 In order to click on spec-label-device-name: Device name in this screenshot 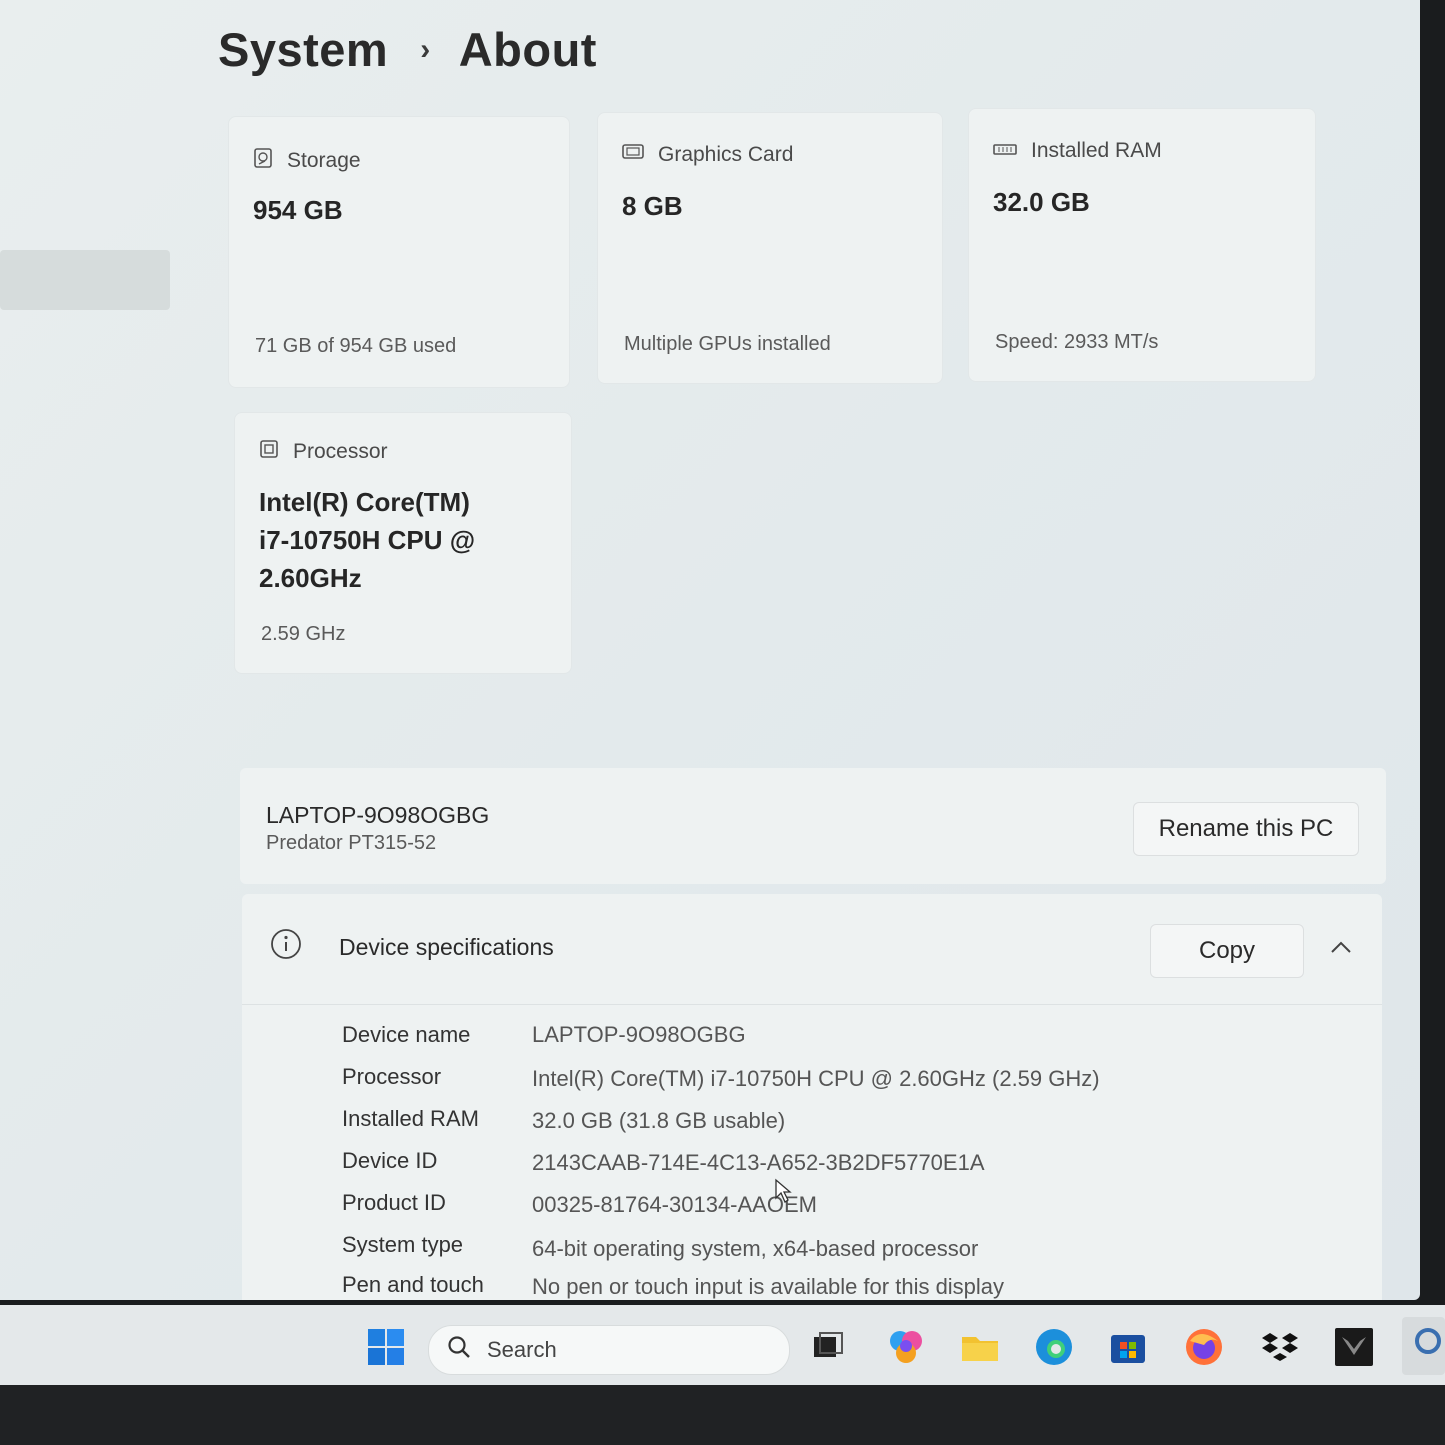, I will do `click(406, 1034)`.